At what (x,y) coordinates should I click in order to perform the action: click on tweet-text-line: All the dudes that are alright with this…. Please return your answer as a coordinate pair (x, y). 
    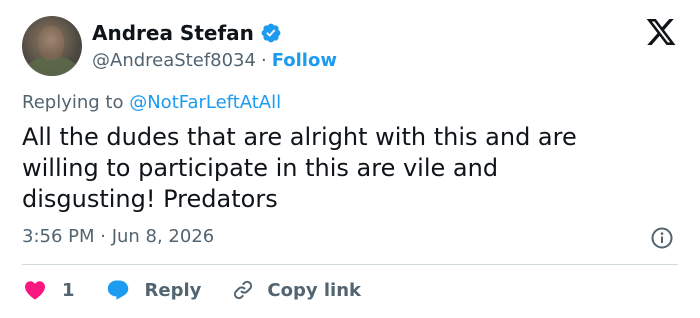
    Looking at the image, I should click on (299, 137).